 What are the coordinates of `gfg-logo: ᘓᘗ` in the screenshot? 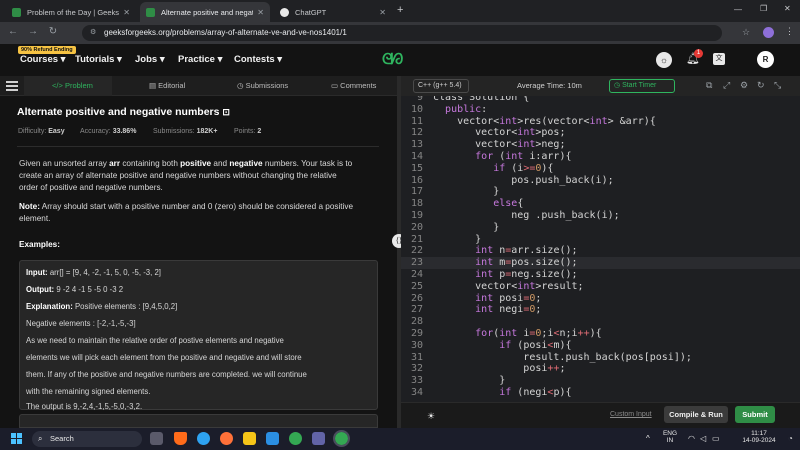 It's located at (392, 59).